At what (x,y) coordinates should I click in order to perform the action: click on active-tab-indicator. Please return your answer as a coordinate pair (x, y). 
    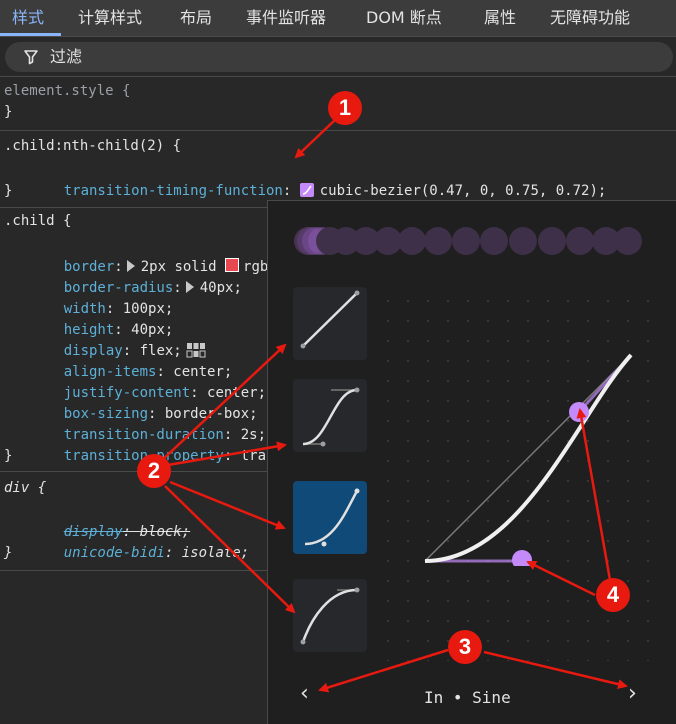
    Looking at the image, I should click on (30, 34).